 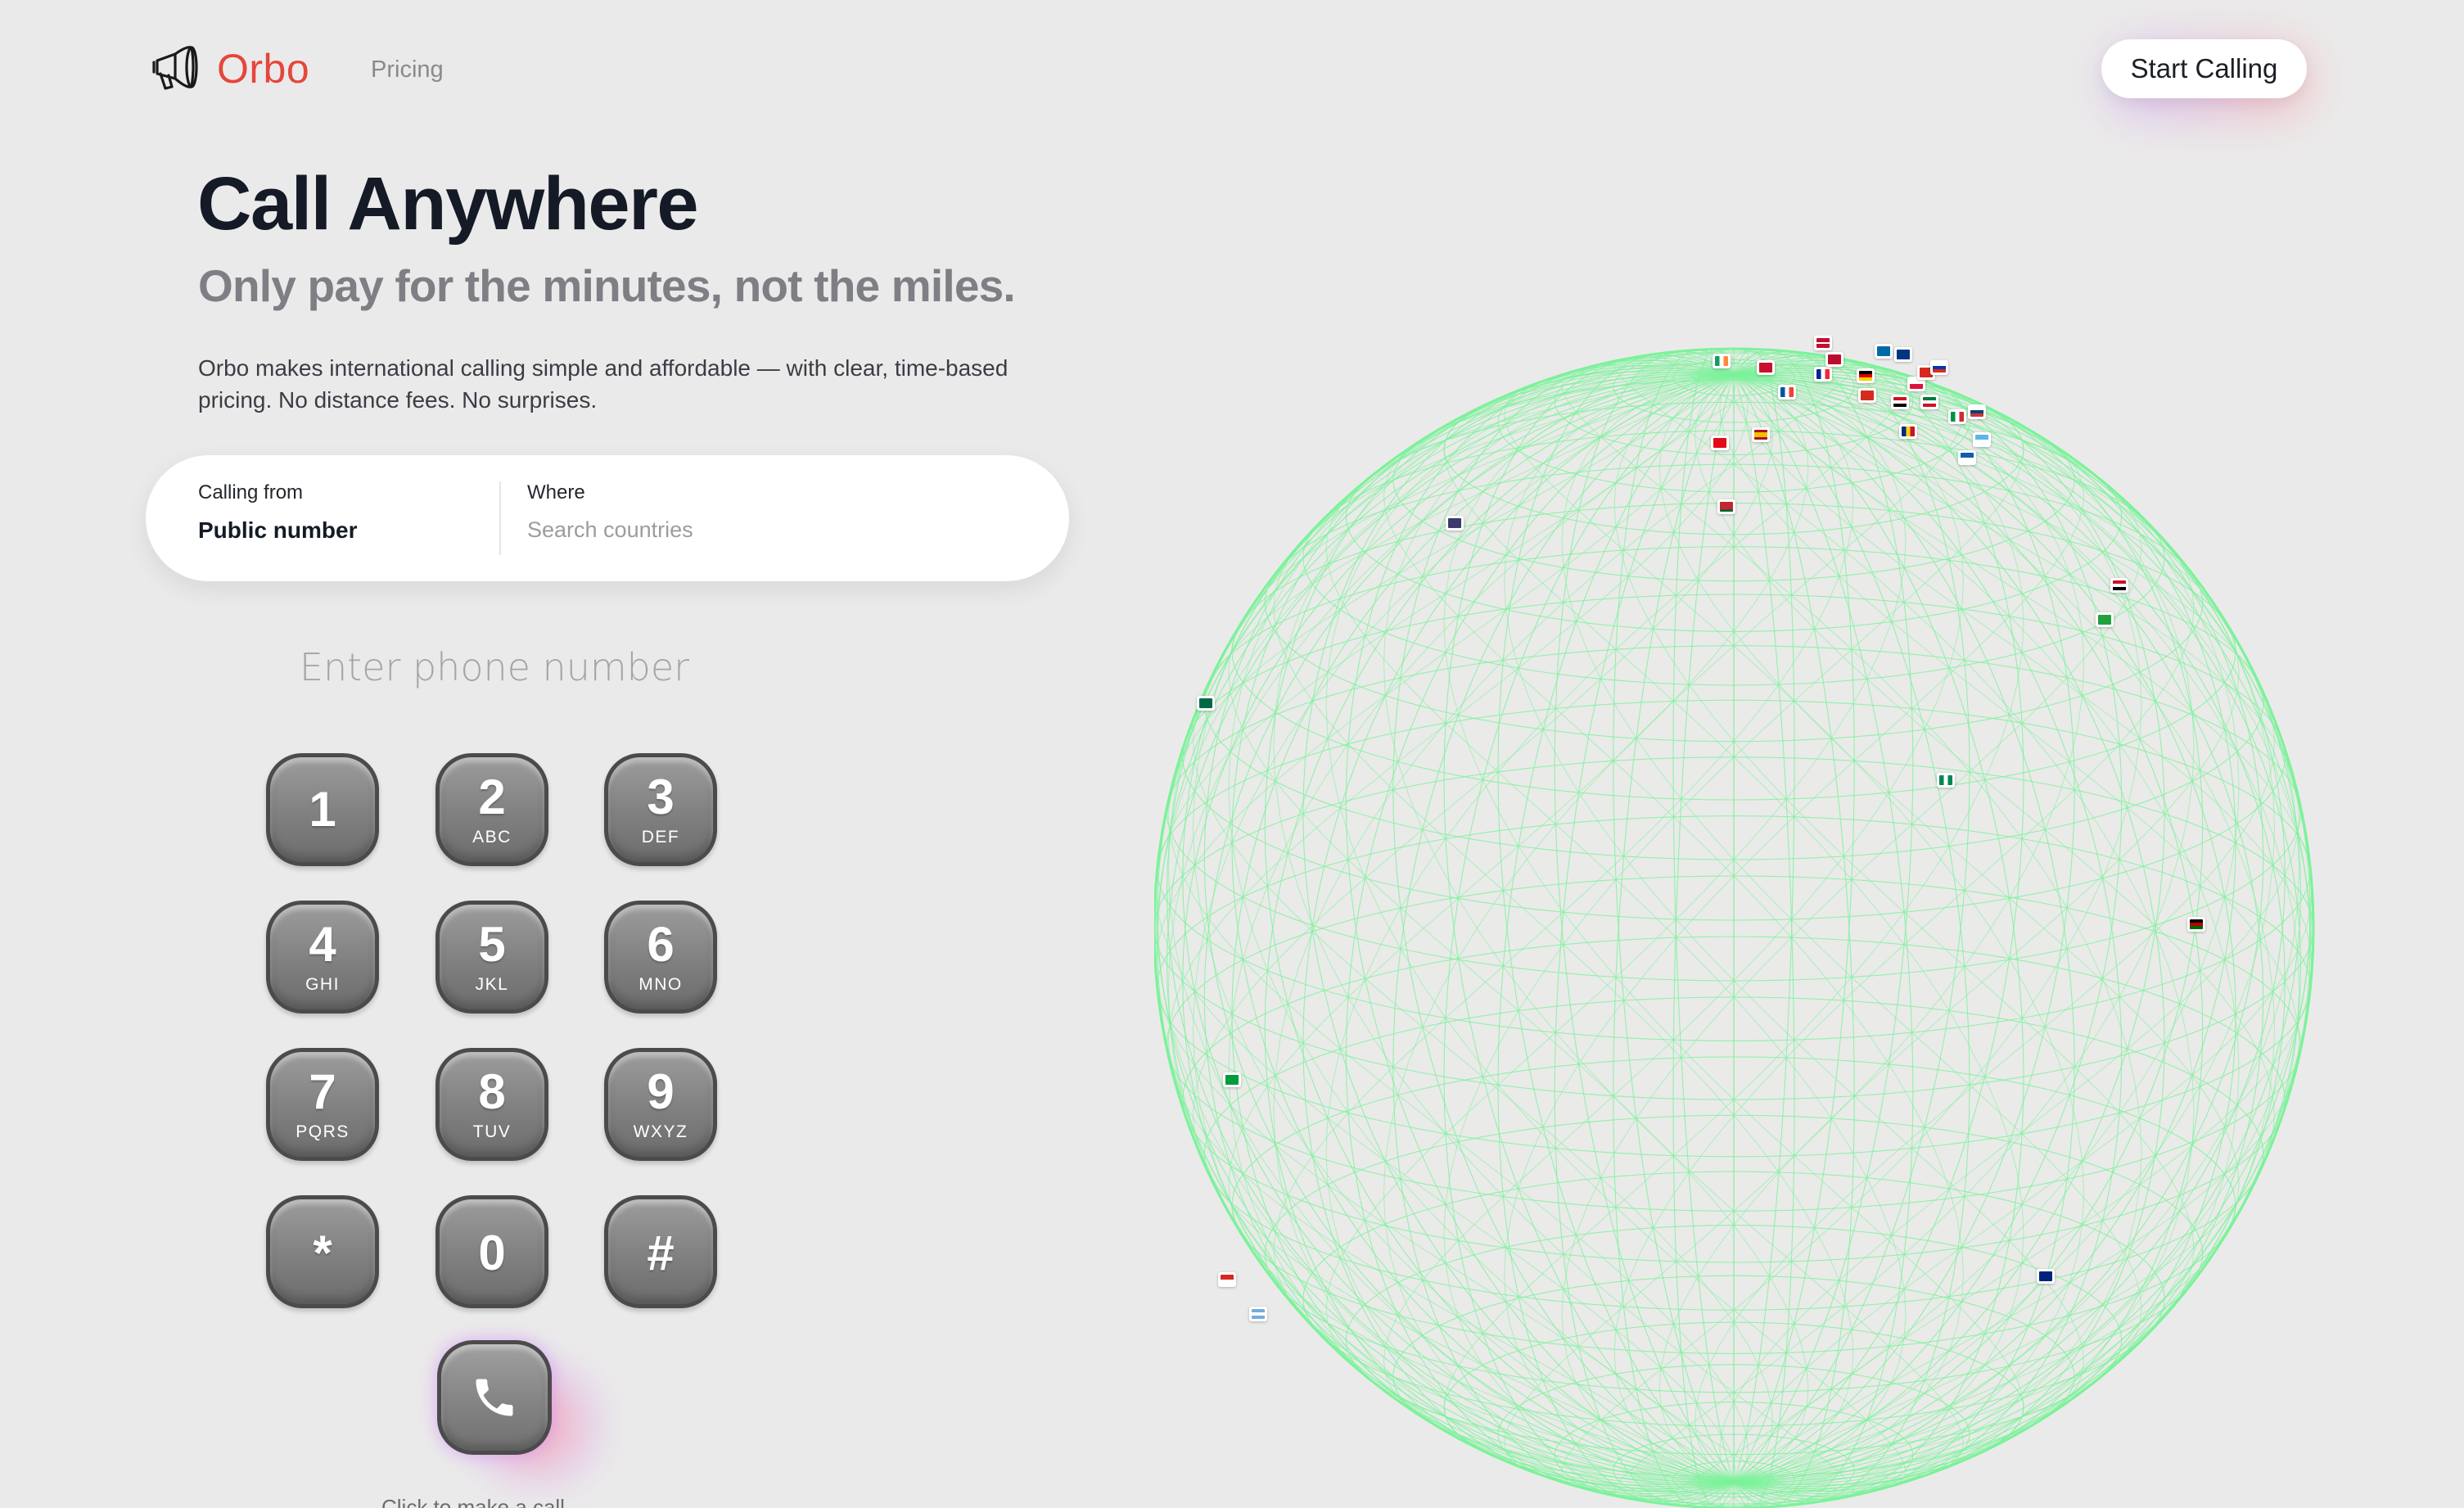 I want to click on page-title: Call Anywhere, so click(x=448, y=204).